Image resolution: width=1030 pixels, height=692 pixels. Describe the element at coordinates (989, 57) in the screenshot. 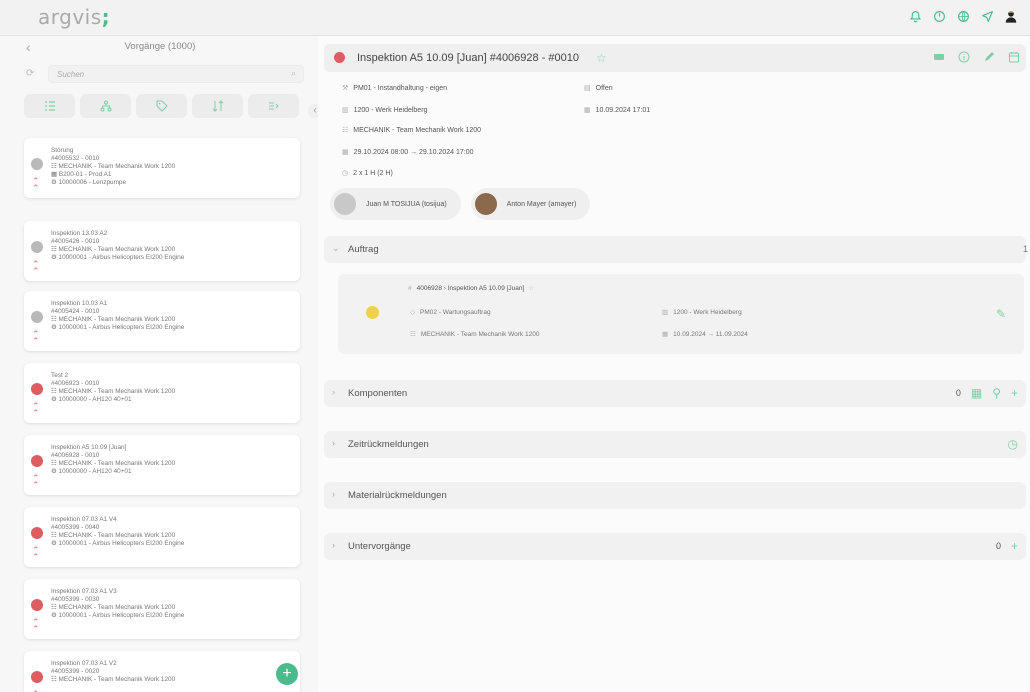

I see `edit-icon` at that location.